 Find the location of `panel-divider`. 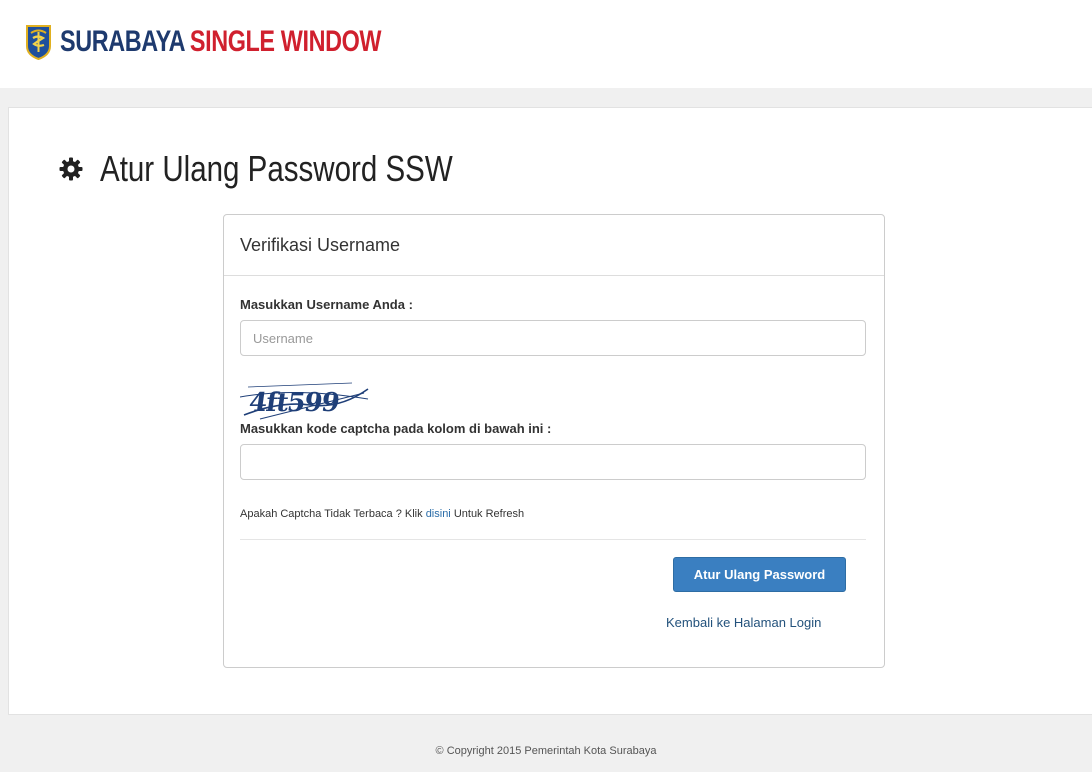

panel-divider is located at coordinates (553, 539).